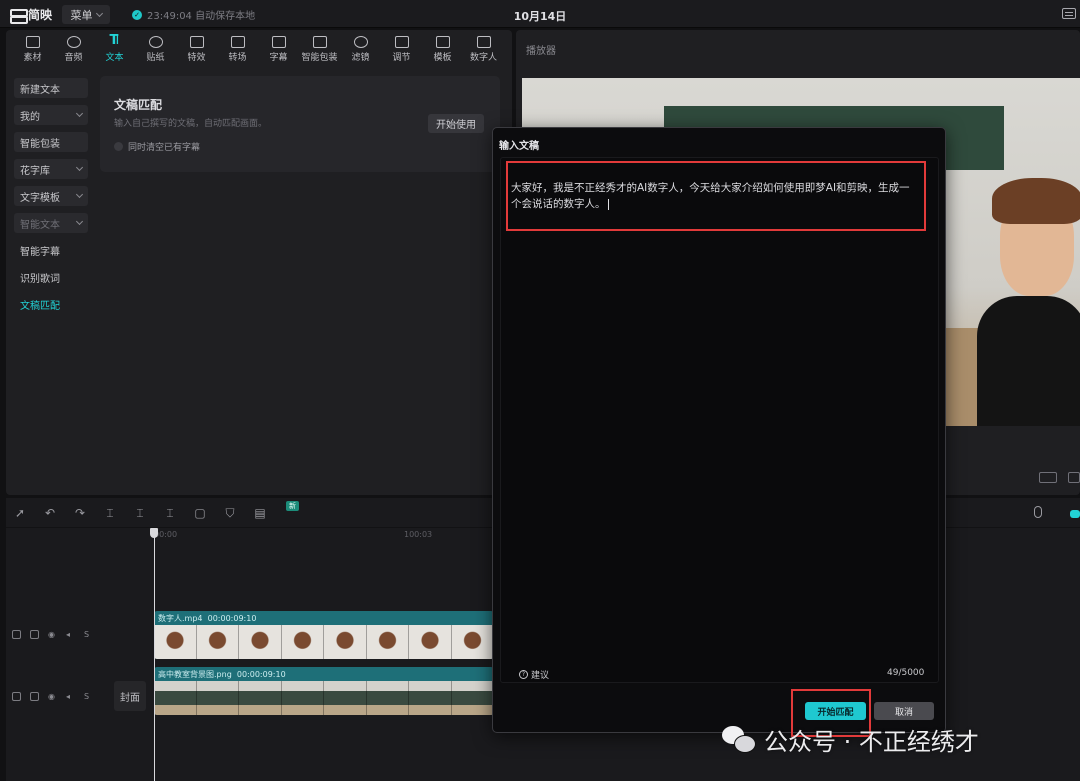 This screenshot has height=781, width=1080. What do you see at coordinates (1069, 13) in the screenshot?
I see `keyboard-shortcut-icon` at bounding box center [1069, 13].